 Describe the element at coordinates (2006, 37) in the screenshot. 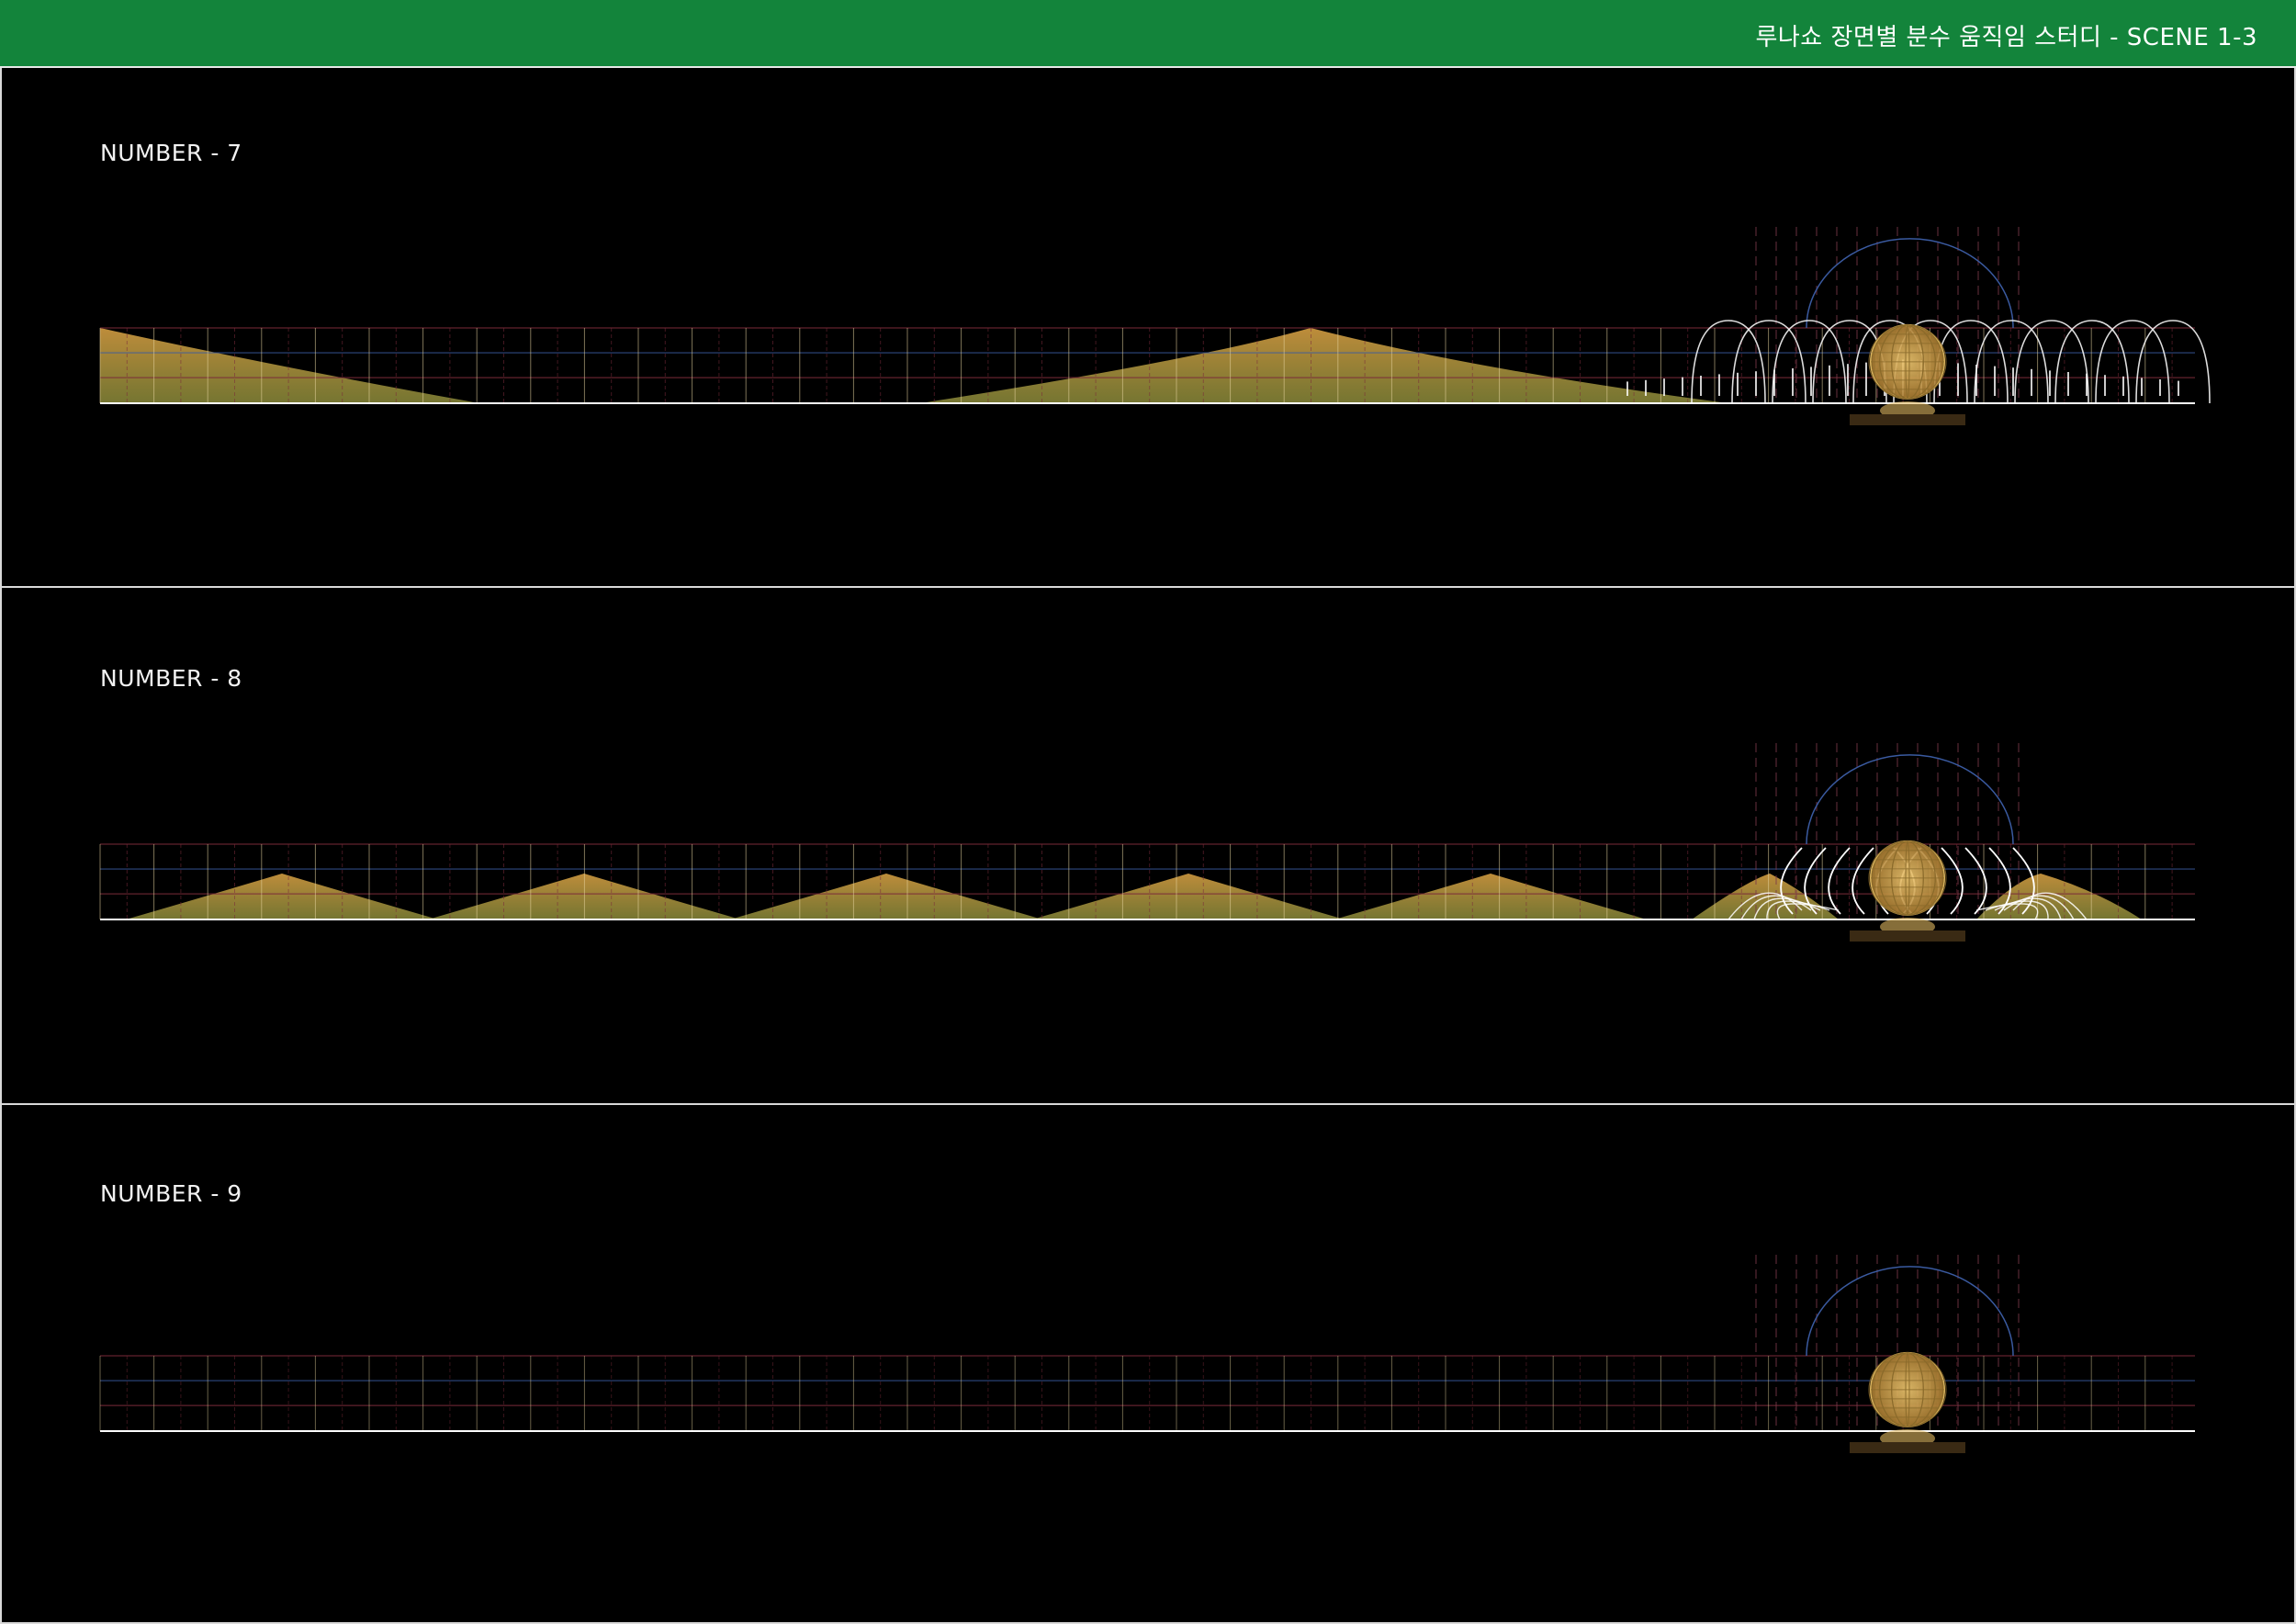

I see `page-title: 루나쇼 장면별 분수 움직임 스터디 - SCENE 1-3` at that location.